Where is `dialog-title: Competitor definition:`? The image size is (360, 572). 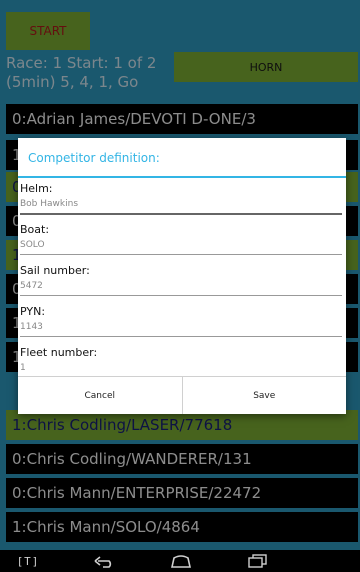
dialog-title: Competitor definition: is located at coordinates (182, 158).